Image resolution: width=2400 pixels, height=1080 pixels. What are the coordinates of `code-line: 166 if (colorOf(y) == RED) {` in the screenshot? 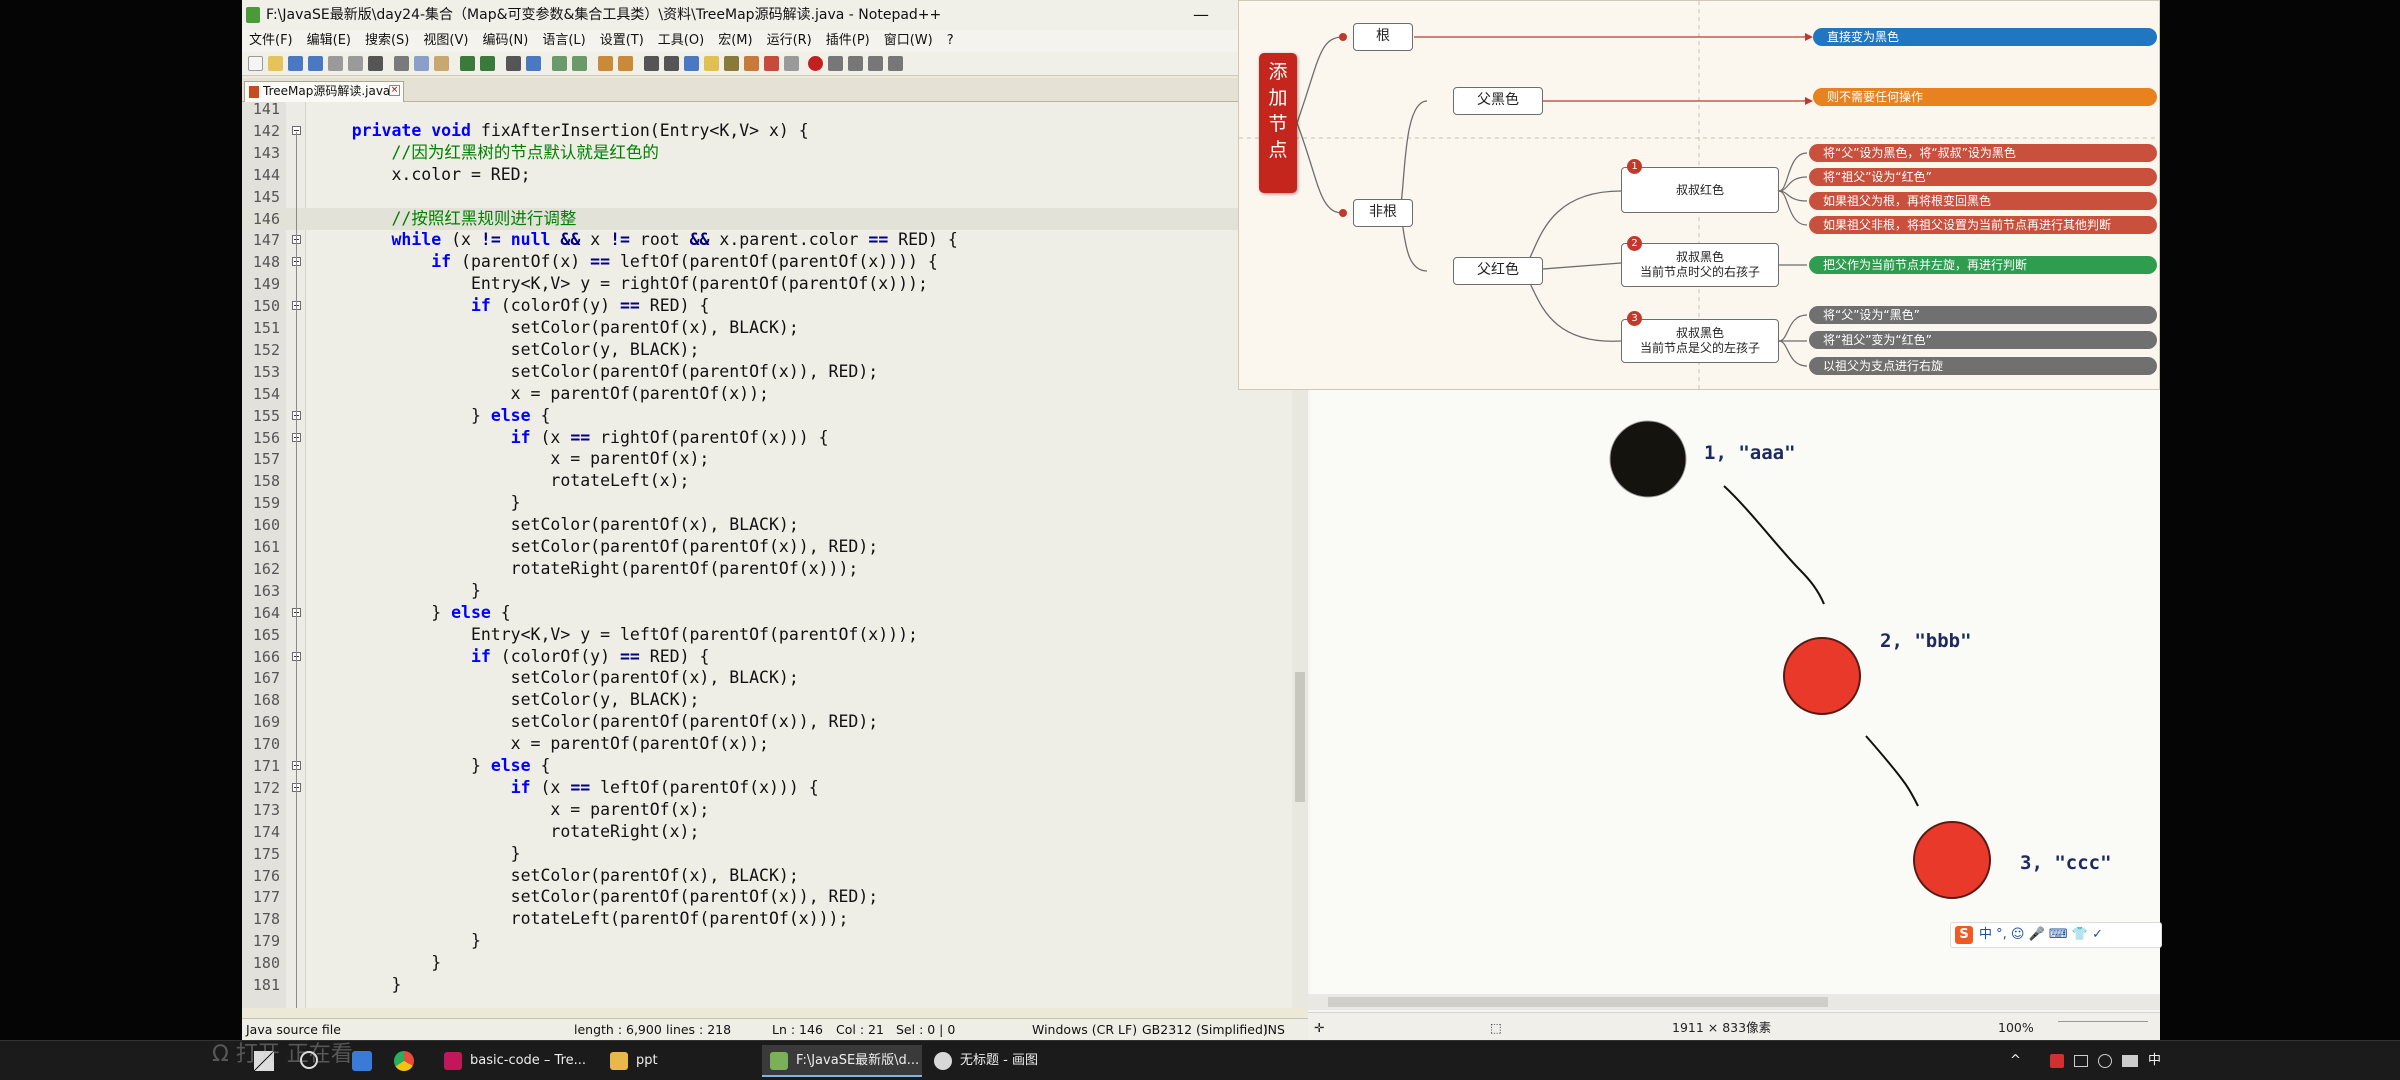 It's located at (767, 657).